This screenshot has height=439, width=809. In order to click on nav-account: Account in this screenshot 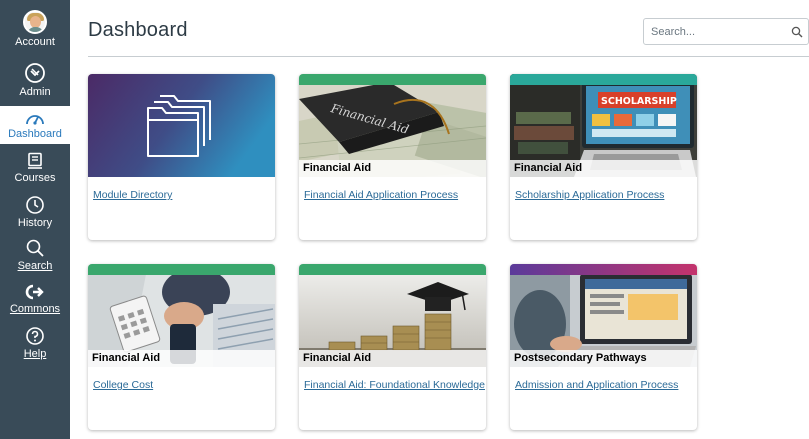, I will do `click(35, 29)`.